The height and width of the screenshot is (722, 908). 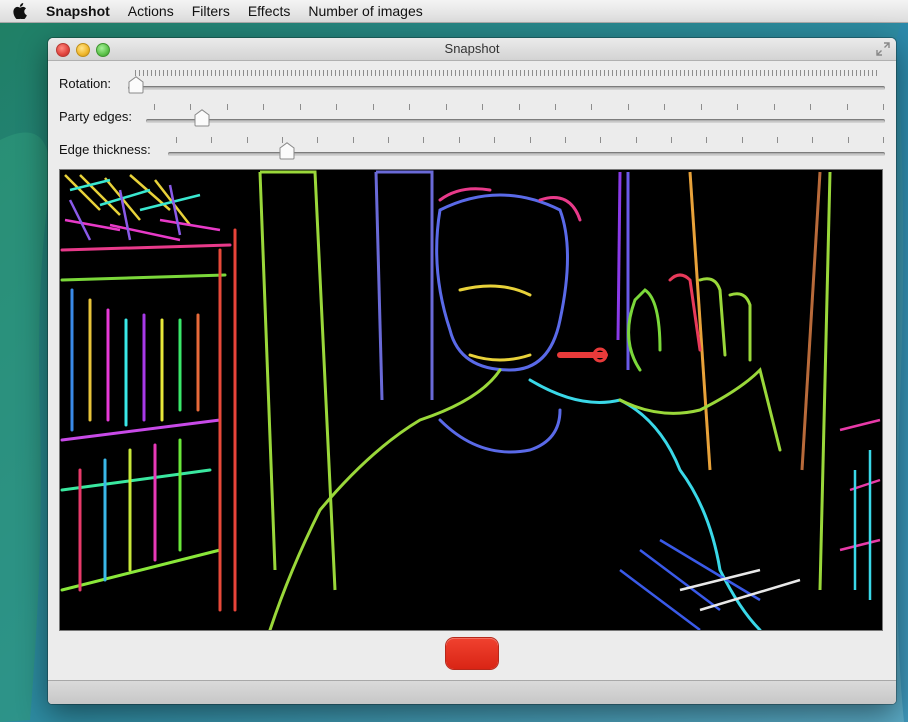 I want to click on menu-actions: Actions, so click(x=151, y=11).